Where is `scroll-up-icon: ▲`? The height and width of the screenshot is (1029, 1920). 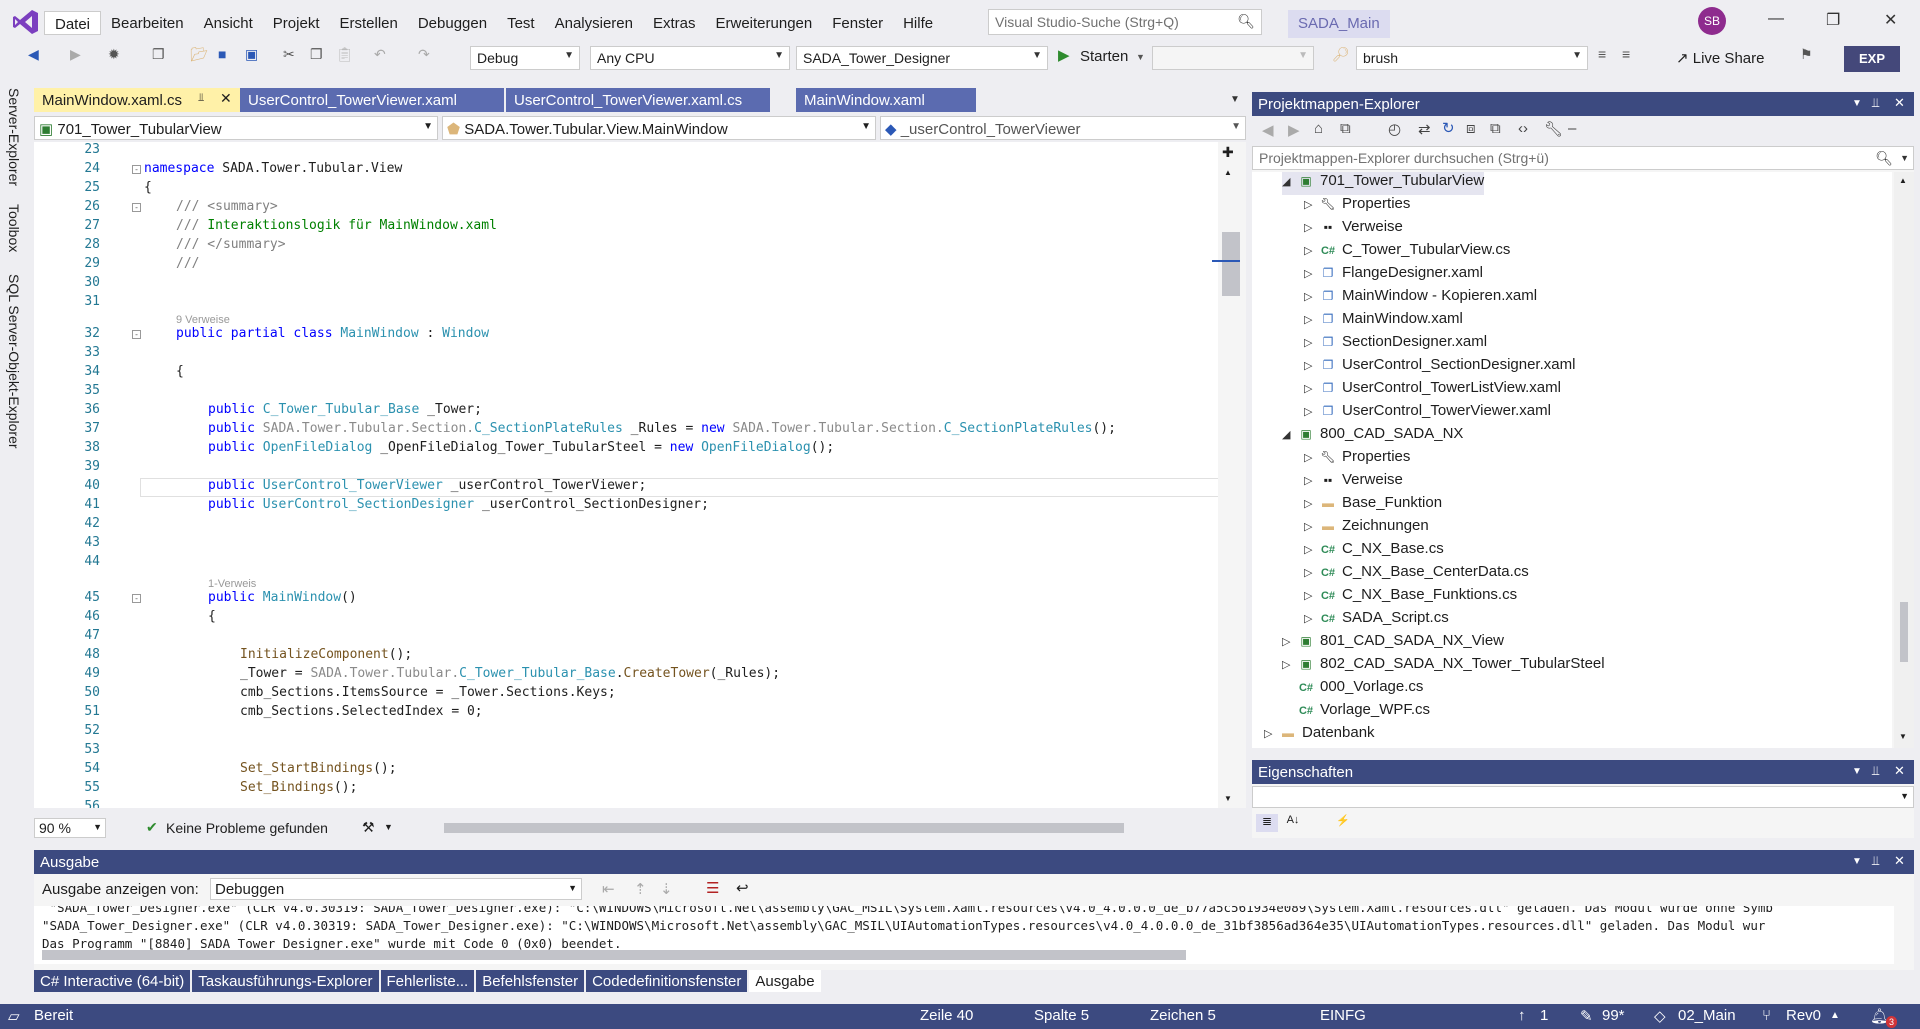
scroll-up-icon: ▲ is located at coordinates (1903, 180).